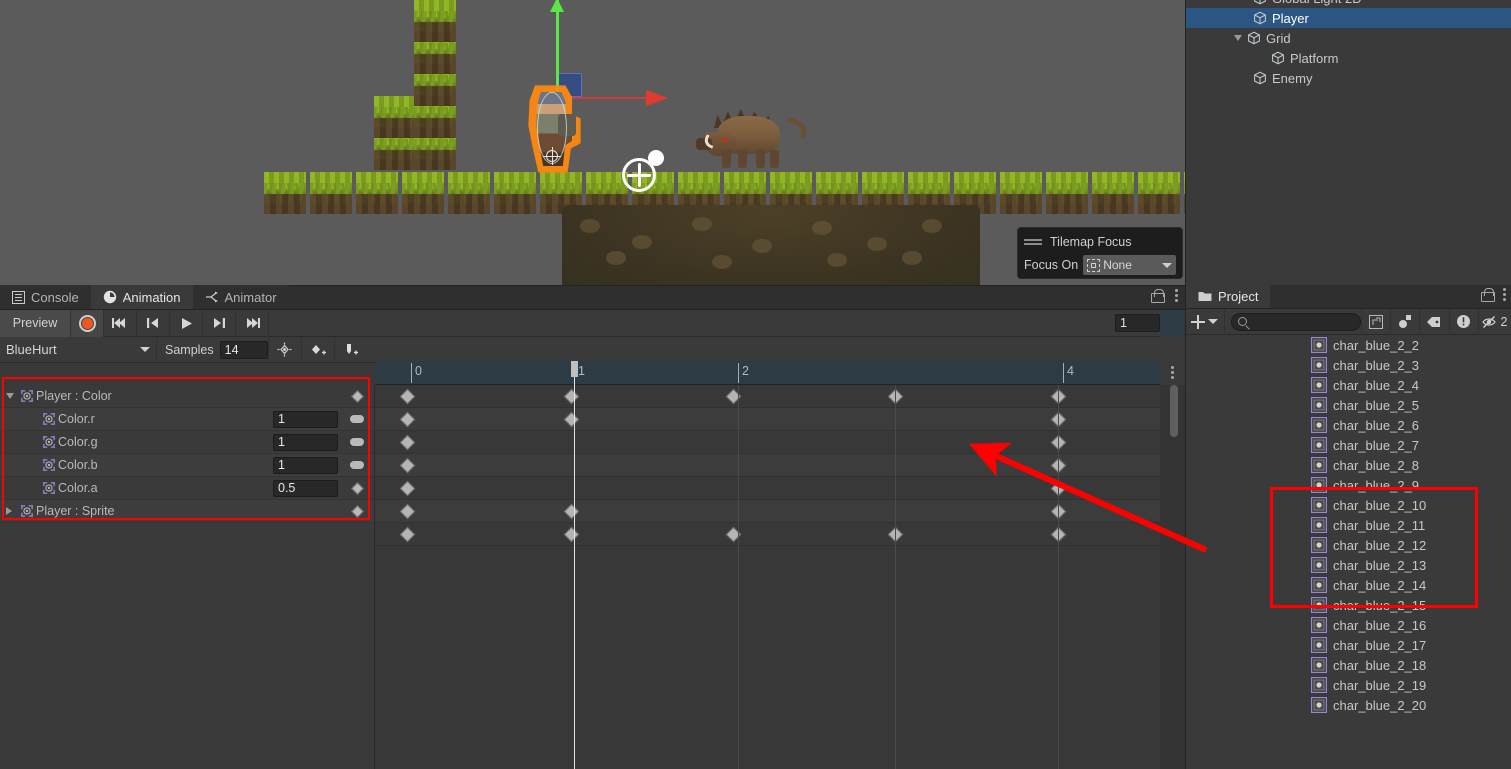 Image resolution: width=1511 pixels, height=769 pixels. What do you see at coordinates (187, 419) in the screenshot?
I see `property-row: Color.r 1` at bounding box center [187, 419].